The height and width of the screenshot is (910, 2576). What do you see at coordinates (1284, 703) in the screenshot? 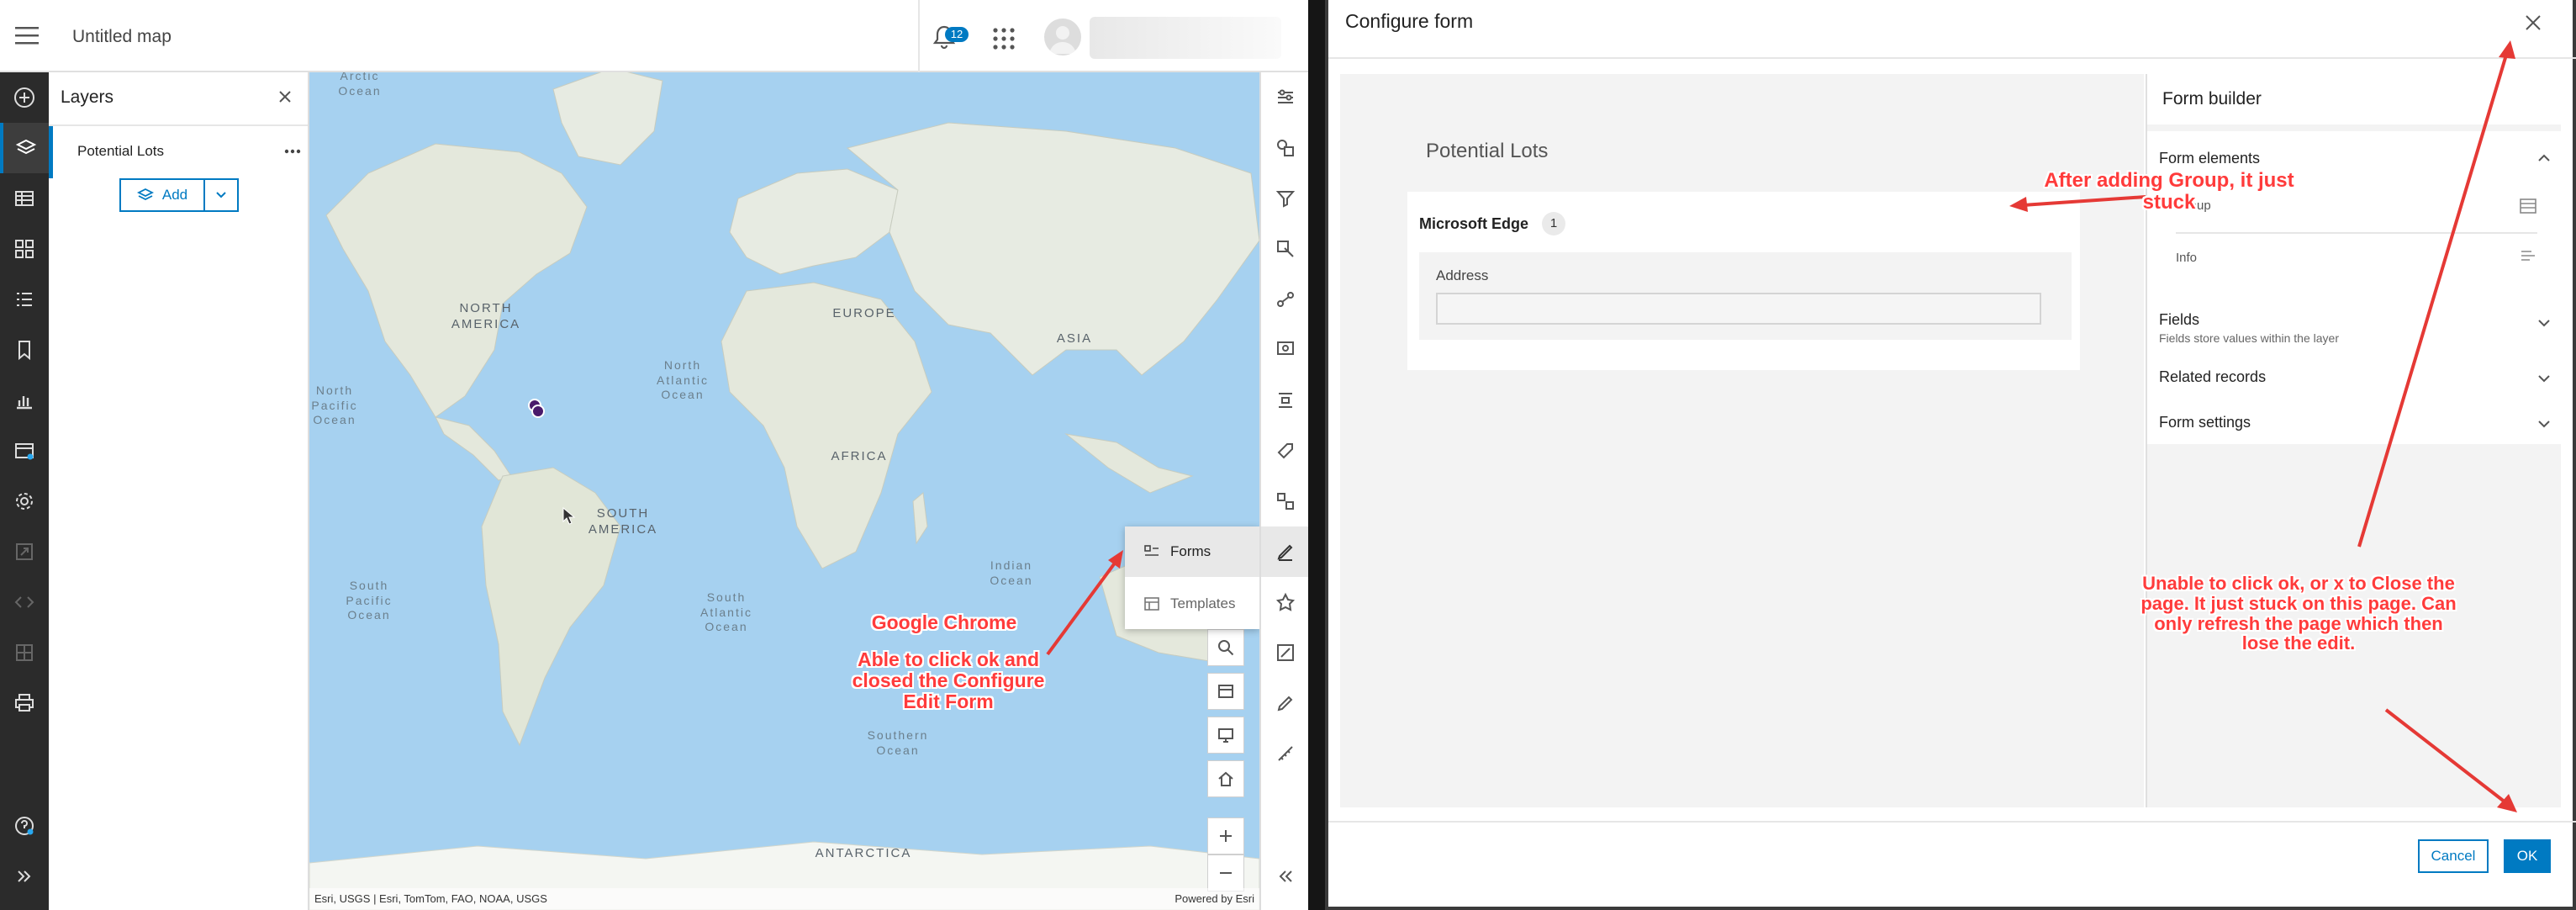
I see `edit-tool-icon` at bounding box center [1284, 703].